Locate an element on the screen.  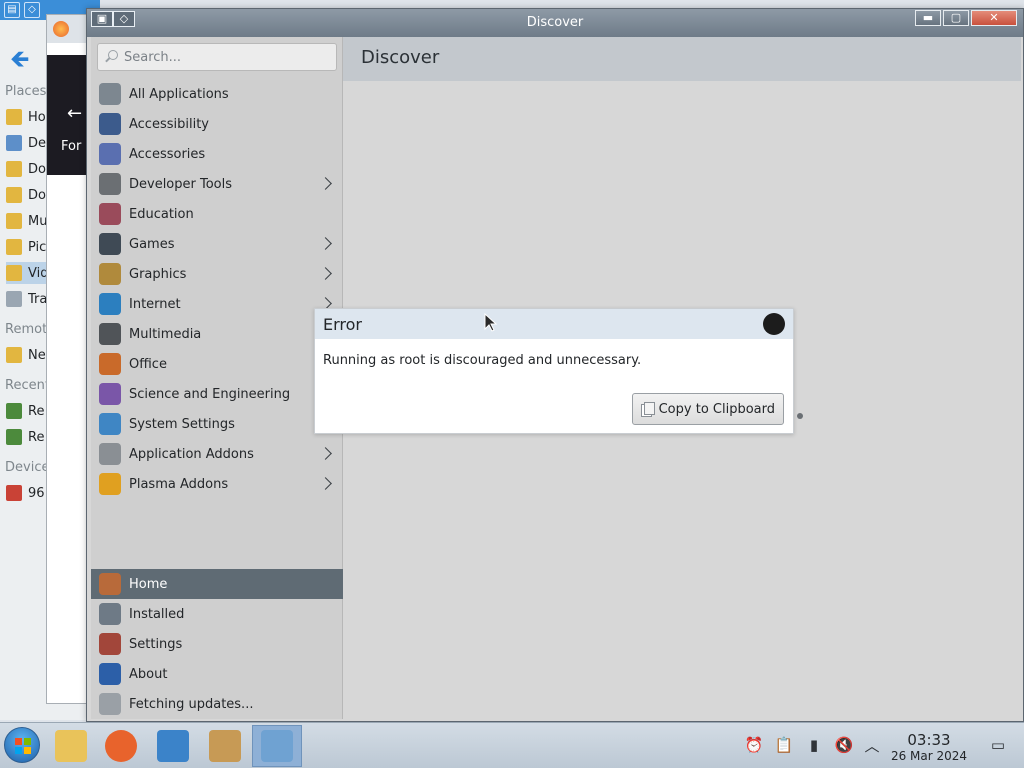
sidebar-item-internet: Internet is located at coordinates (217, 304).